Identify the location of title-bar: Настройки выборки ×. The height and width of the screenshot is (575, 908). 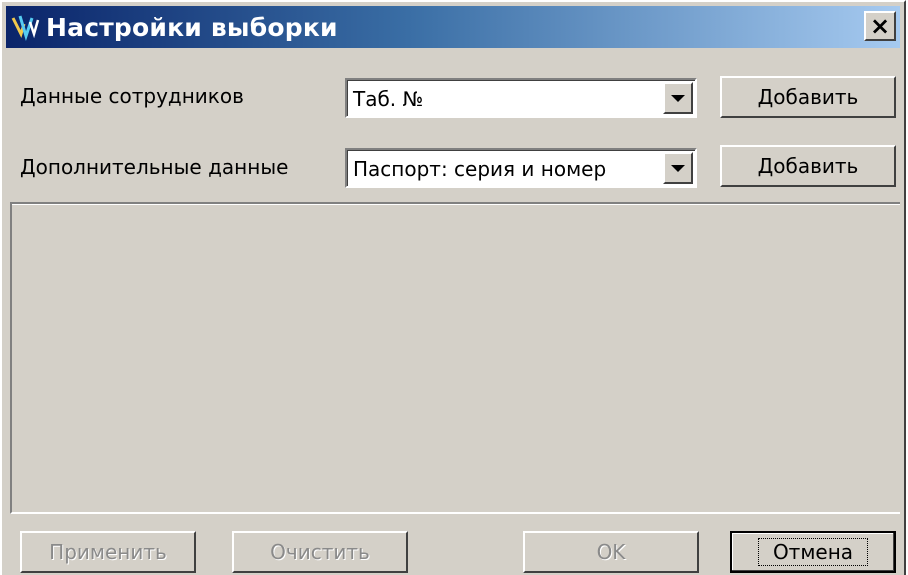
(453, 27).